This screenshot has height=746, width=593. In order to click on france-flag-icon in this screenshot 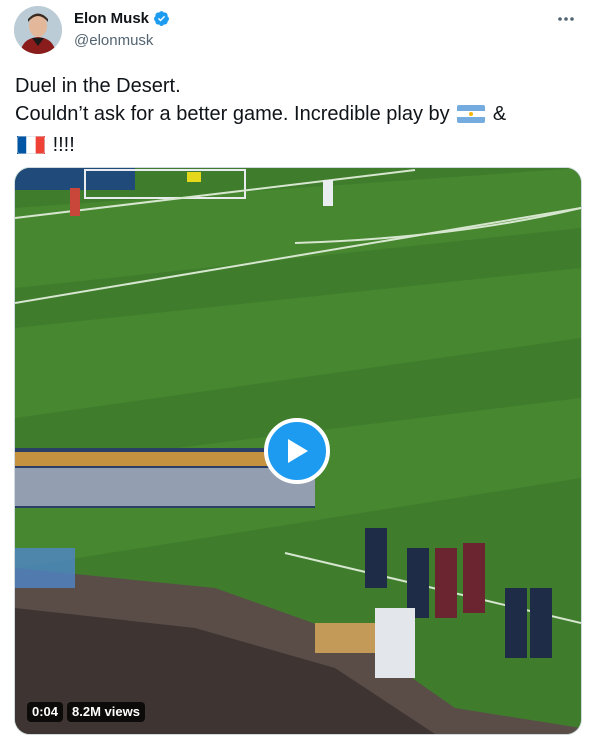, I will do `click(31, 148)`.